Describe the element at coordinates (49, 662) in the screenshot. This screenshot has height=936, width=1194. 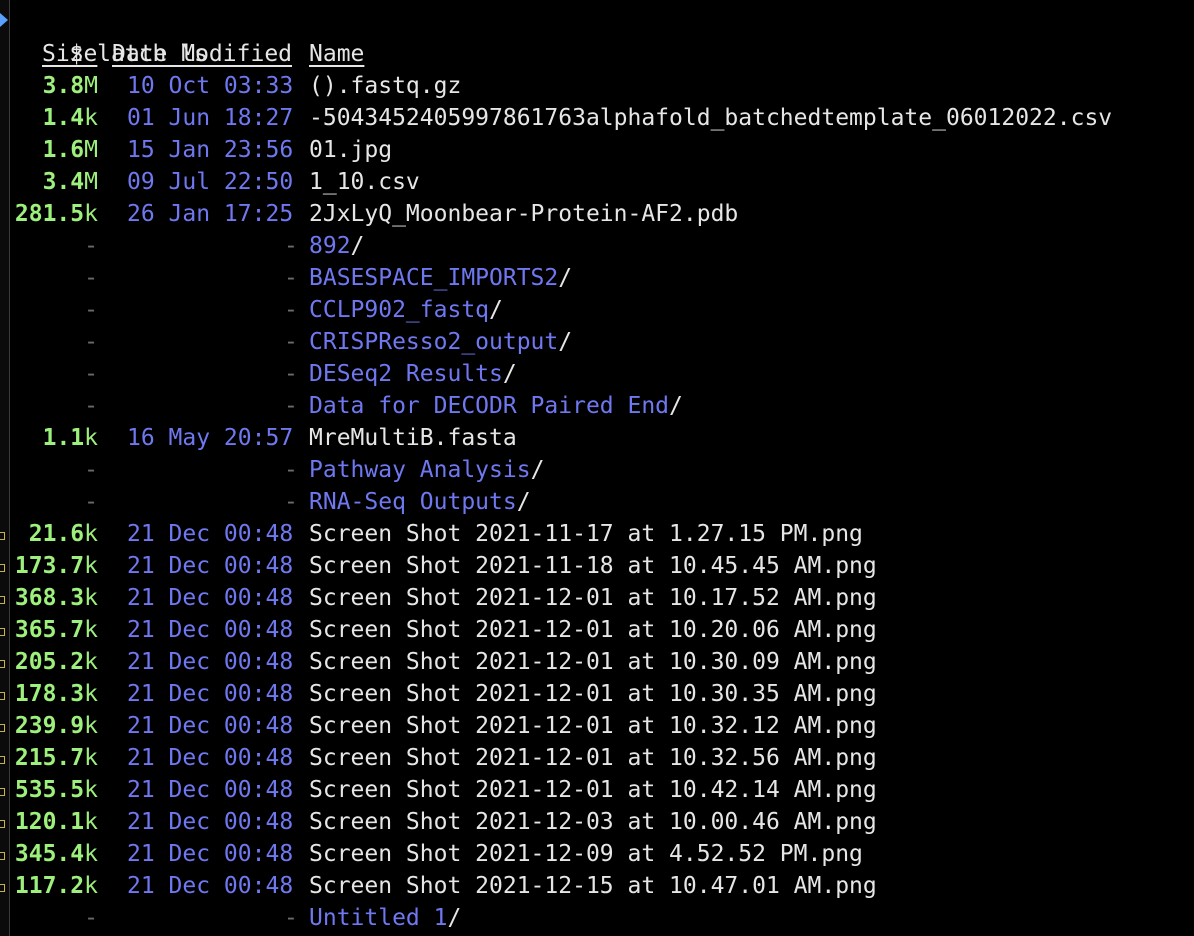
I see `size-value: 205.2` at that location.